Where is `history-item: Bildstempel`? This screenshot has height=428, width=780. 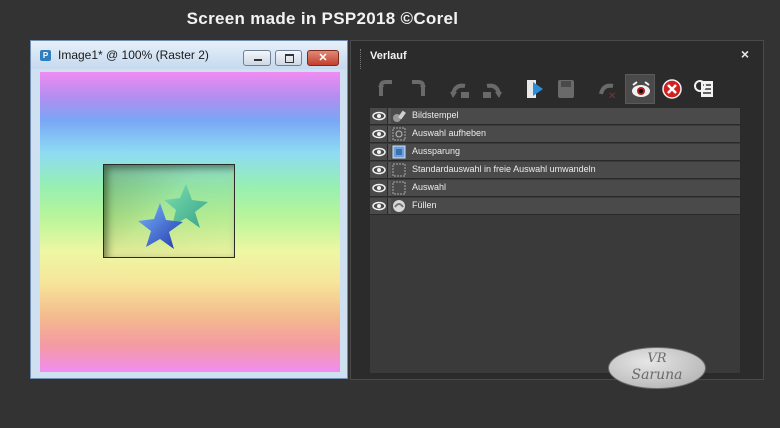 history-item: Bildstempel is located at coordinates (555, 116).